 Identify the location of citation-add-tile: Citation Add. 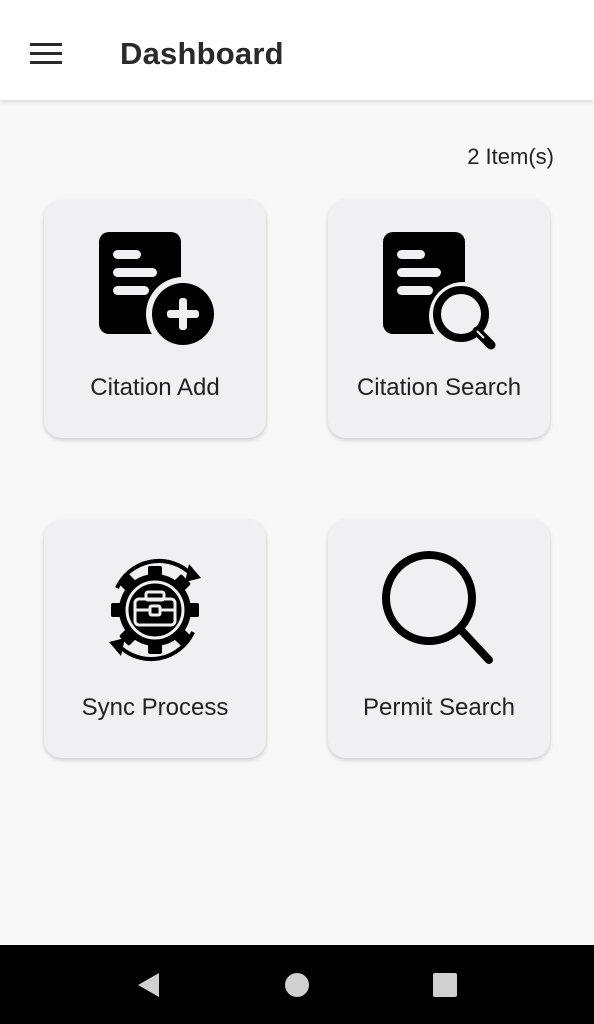
(155, 319).